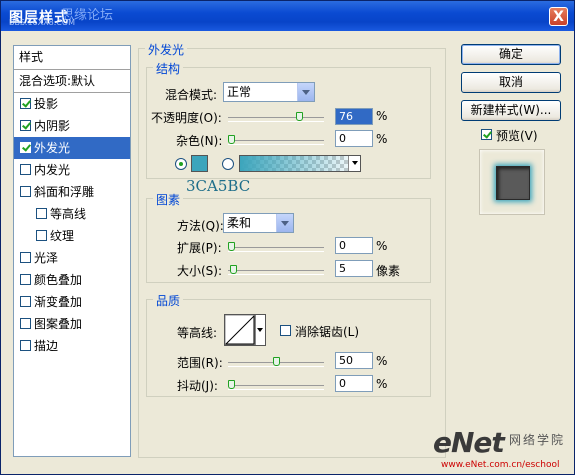  What do you see at coordinates (260, 330) in the screenshot?
I see `triangle-down-icon` at bounding box center [260, 330].